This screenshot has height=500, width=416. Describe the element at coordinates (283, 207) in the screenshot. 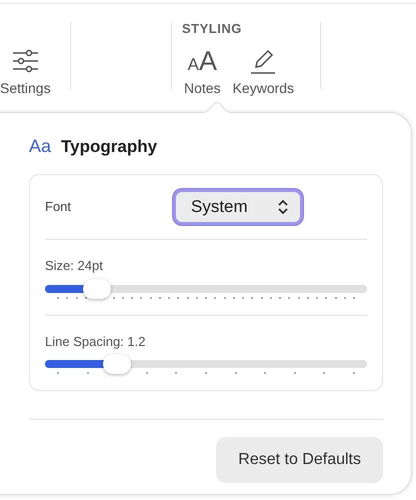

I see `chevron-updown-icon` at that location.